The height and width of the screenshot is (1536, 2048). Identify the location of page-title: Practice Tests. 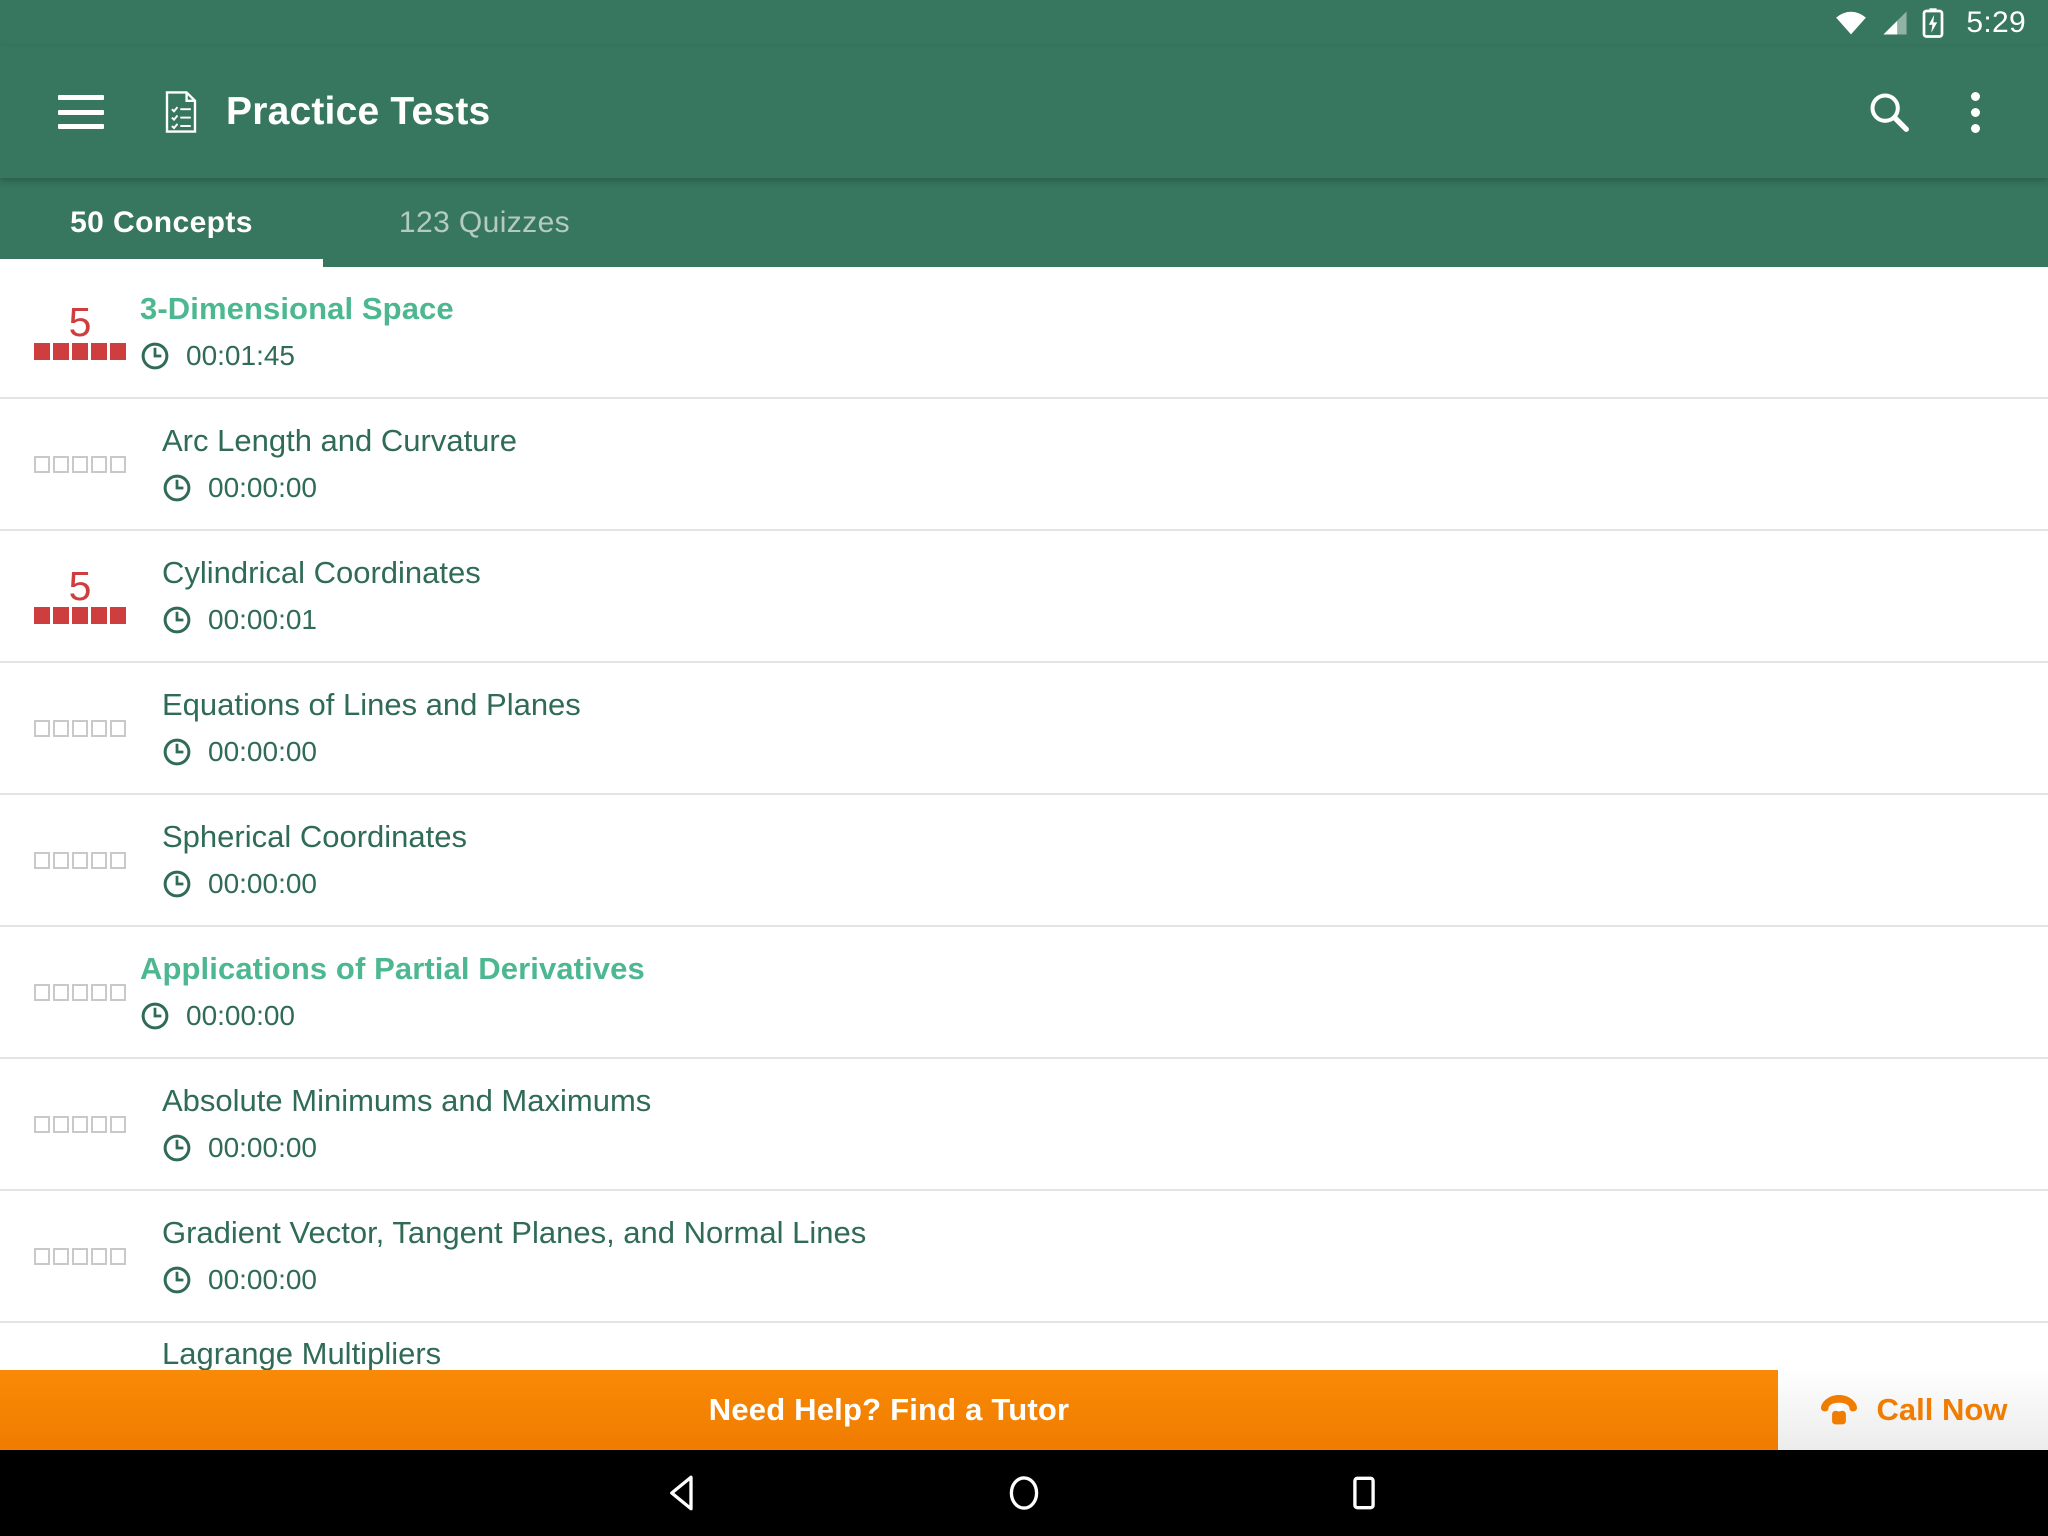
(358, 111).